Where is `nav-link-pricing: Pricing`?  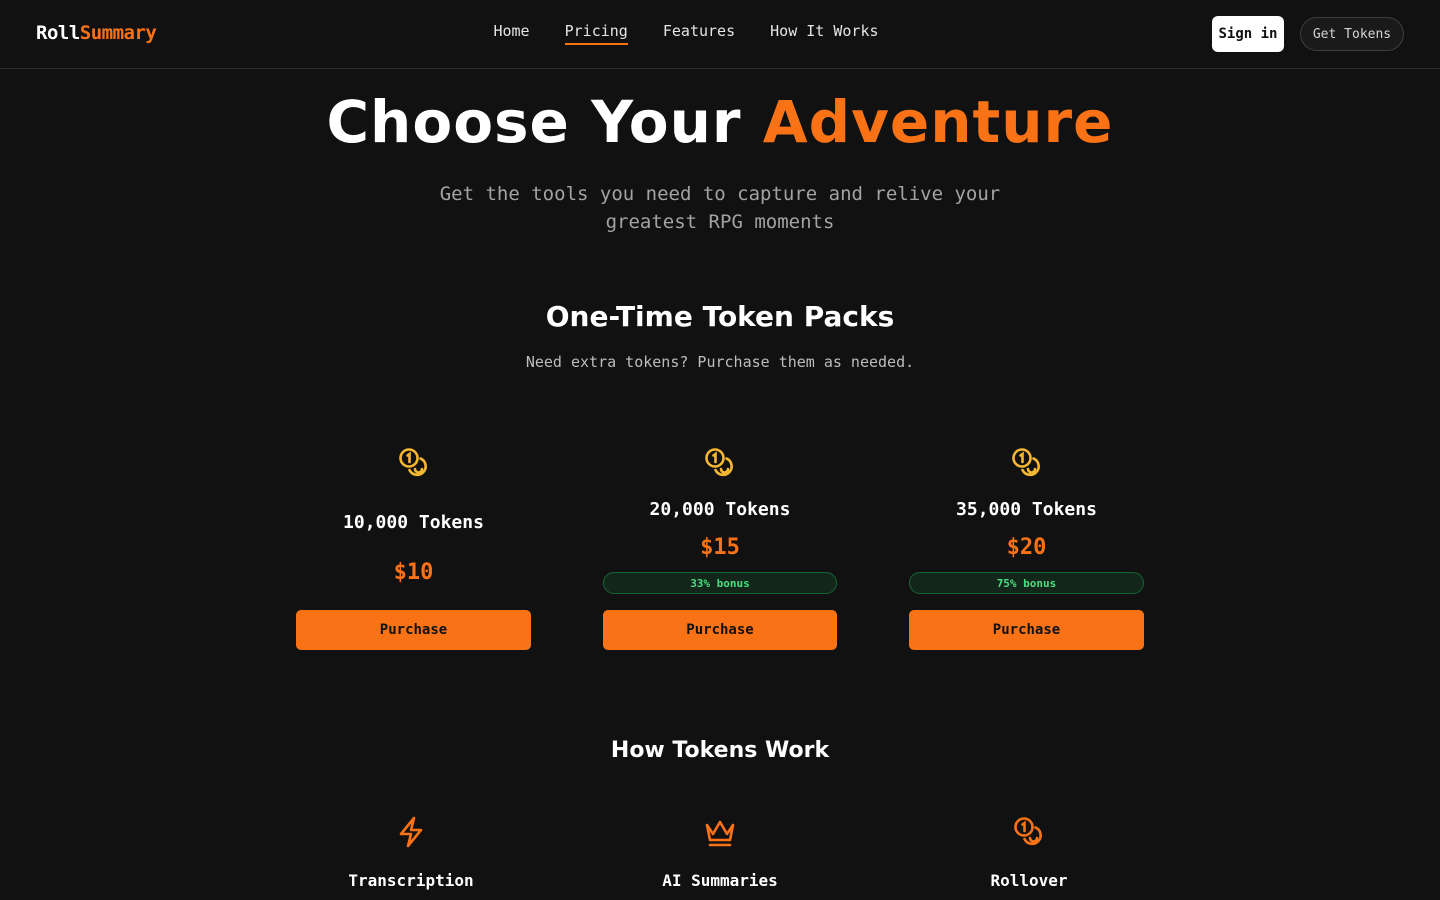 nav-link-pricing: Pricing is located at coordinates (596, 33).